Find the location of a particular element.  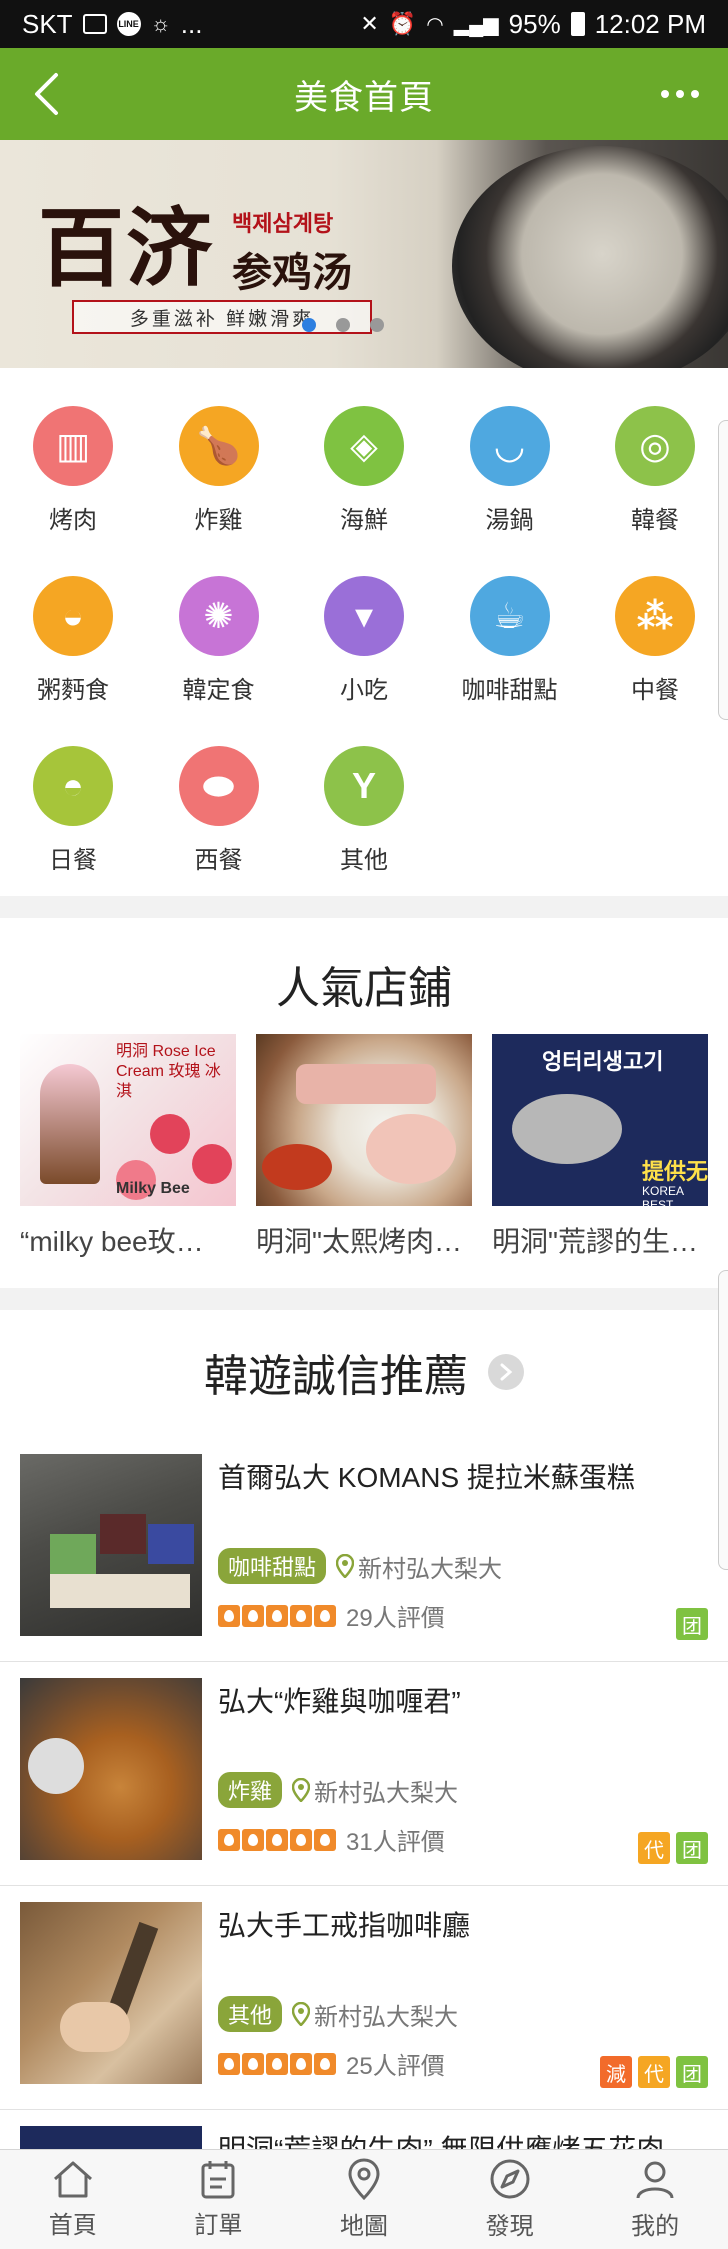

category-tag: 其他 is located at coordinates (250, 2014).